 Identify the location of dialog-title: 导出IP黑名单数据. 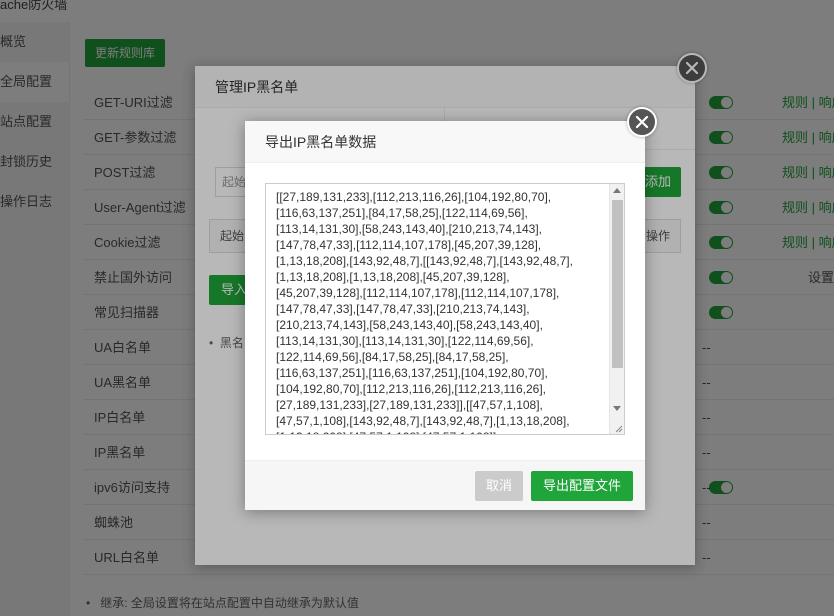
(445, 142).